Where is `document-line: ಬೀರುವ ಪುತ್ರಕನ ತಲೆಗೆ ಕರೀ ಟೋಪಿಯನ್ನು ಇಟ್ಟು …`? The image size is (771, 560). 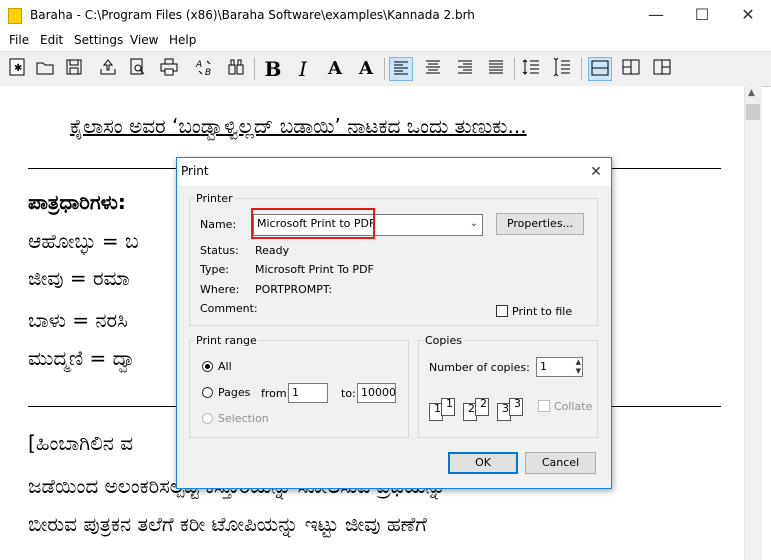
document-line: ಬೀರುವ ಪುತ್ರಕನ ತಲೆಗೆ ಕರೀ ಟೋಪಿಯನ್ನು ಇಟ್ಟು … is located at coordinates (227, 524).